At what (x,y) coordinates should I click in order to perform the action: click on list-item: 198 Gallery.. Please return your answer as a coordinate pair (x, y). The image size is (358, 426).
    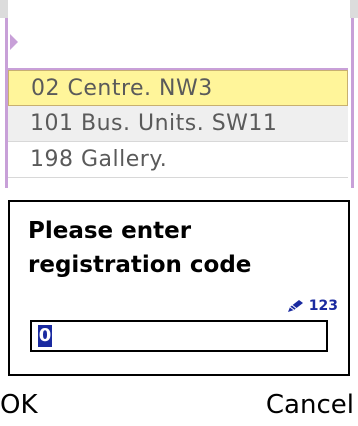
    Looking at the image, I should click on (178, 160).